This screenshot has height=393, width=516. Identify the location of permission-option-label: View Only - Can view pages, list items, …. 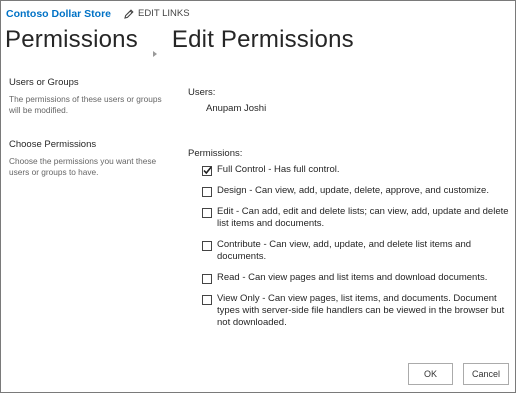
(361, 310).